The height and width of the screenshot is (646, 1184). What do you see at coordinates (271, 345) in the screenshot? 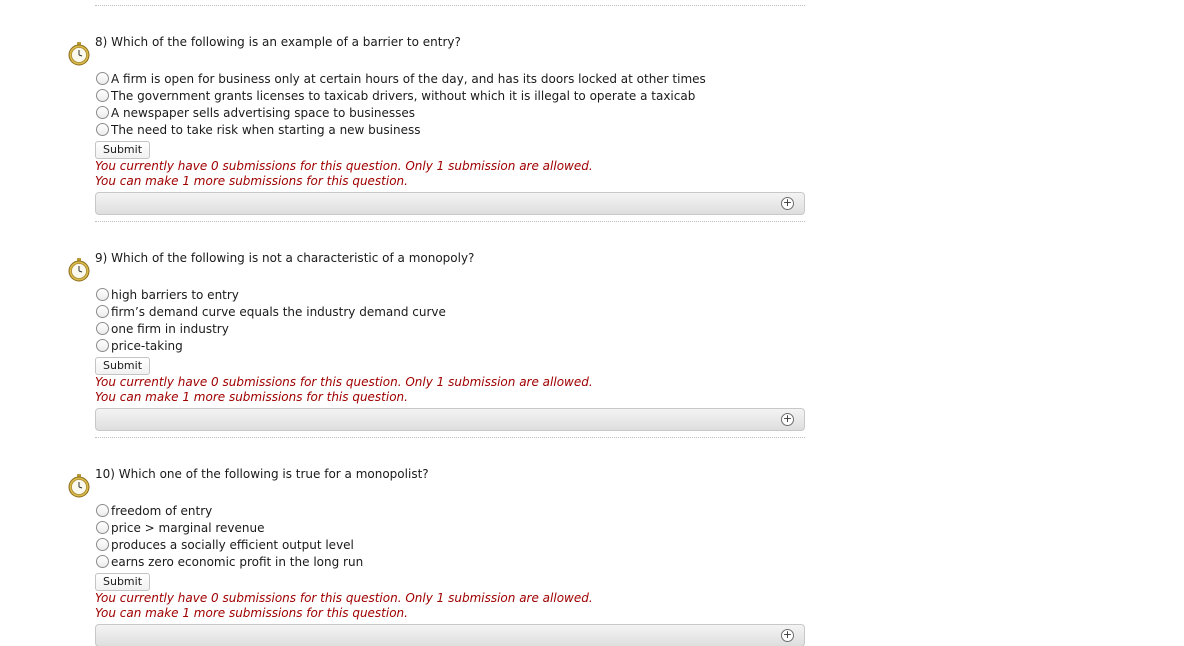
I see `answer-option: price-taking` at bounding box center [271, 345].